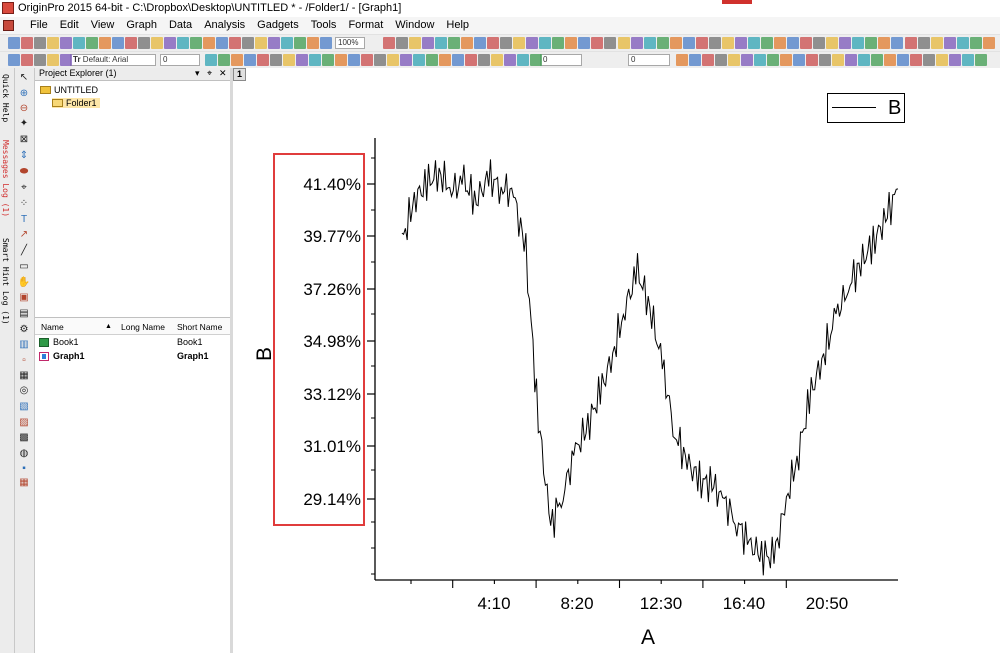  Describe the element at coordinates (24, 468) in the screenshot. I see `tool-icon: ▪` at that location.